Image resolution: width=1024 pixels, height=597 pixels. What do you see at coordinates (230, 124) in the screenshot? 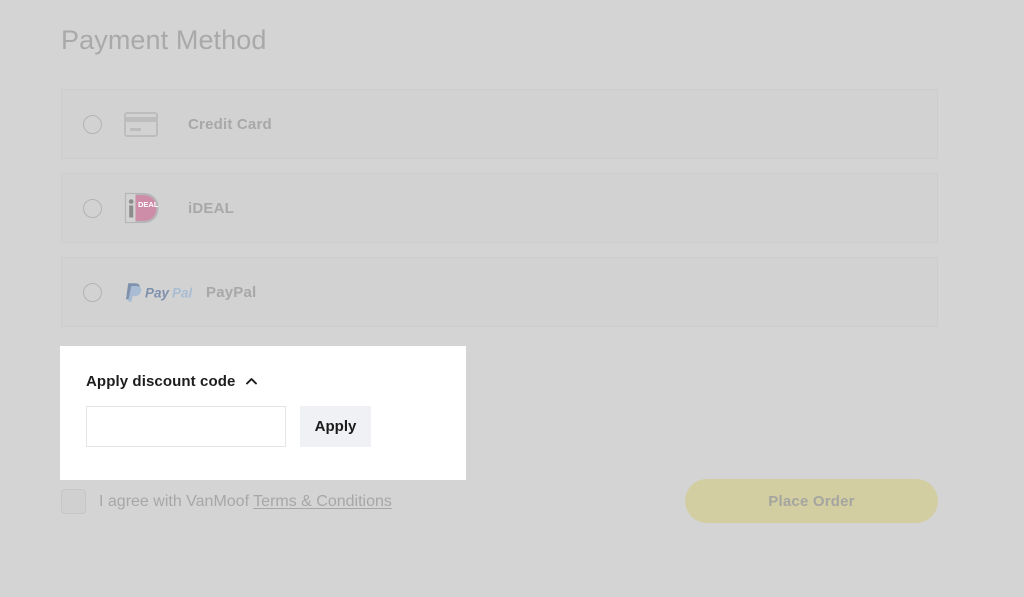
I see `payment-option-label-credit-card: Credit Card` at bounding box center [230, 124].